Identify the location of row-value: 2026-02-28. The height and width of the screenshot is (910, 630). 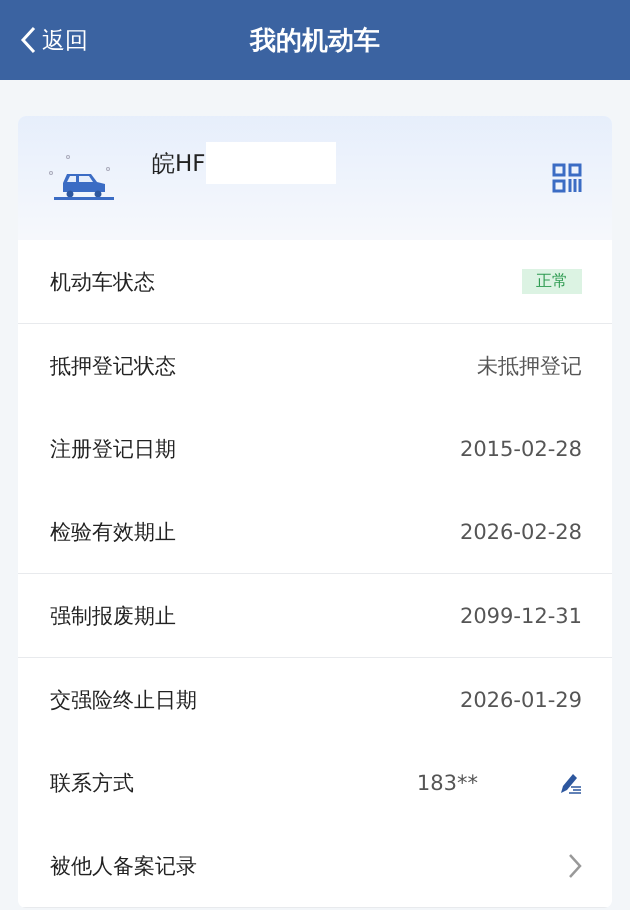
(521, 532).